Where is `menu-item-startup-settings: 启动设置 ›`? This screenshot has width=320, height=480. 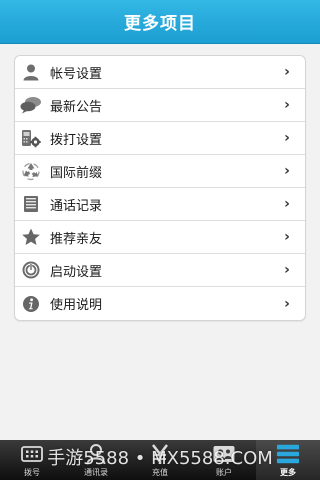
menu-item-startup-settings: 启动设置 › is located at coordinates (160, 270).